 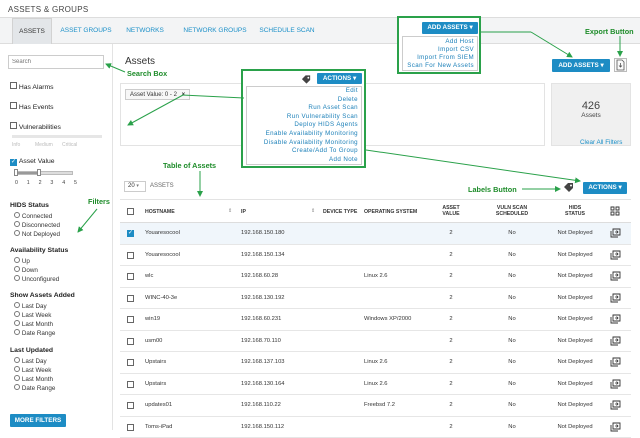 What do you see at coordinates (551, 44) in the screenshot?
I see `arrow-add-assets` at bounding box center [551, 44].